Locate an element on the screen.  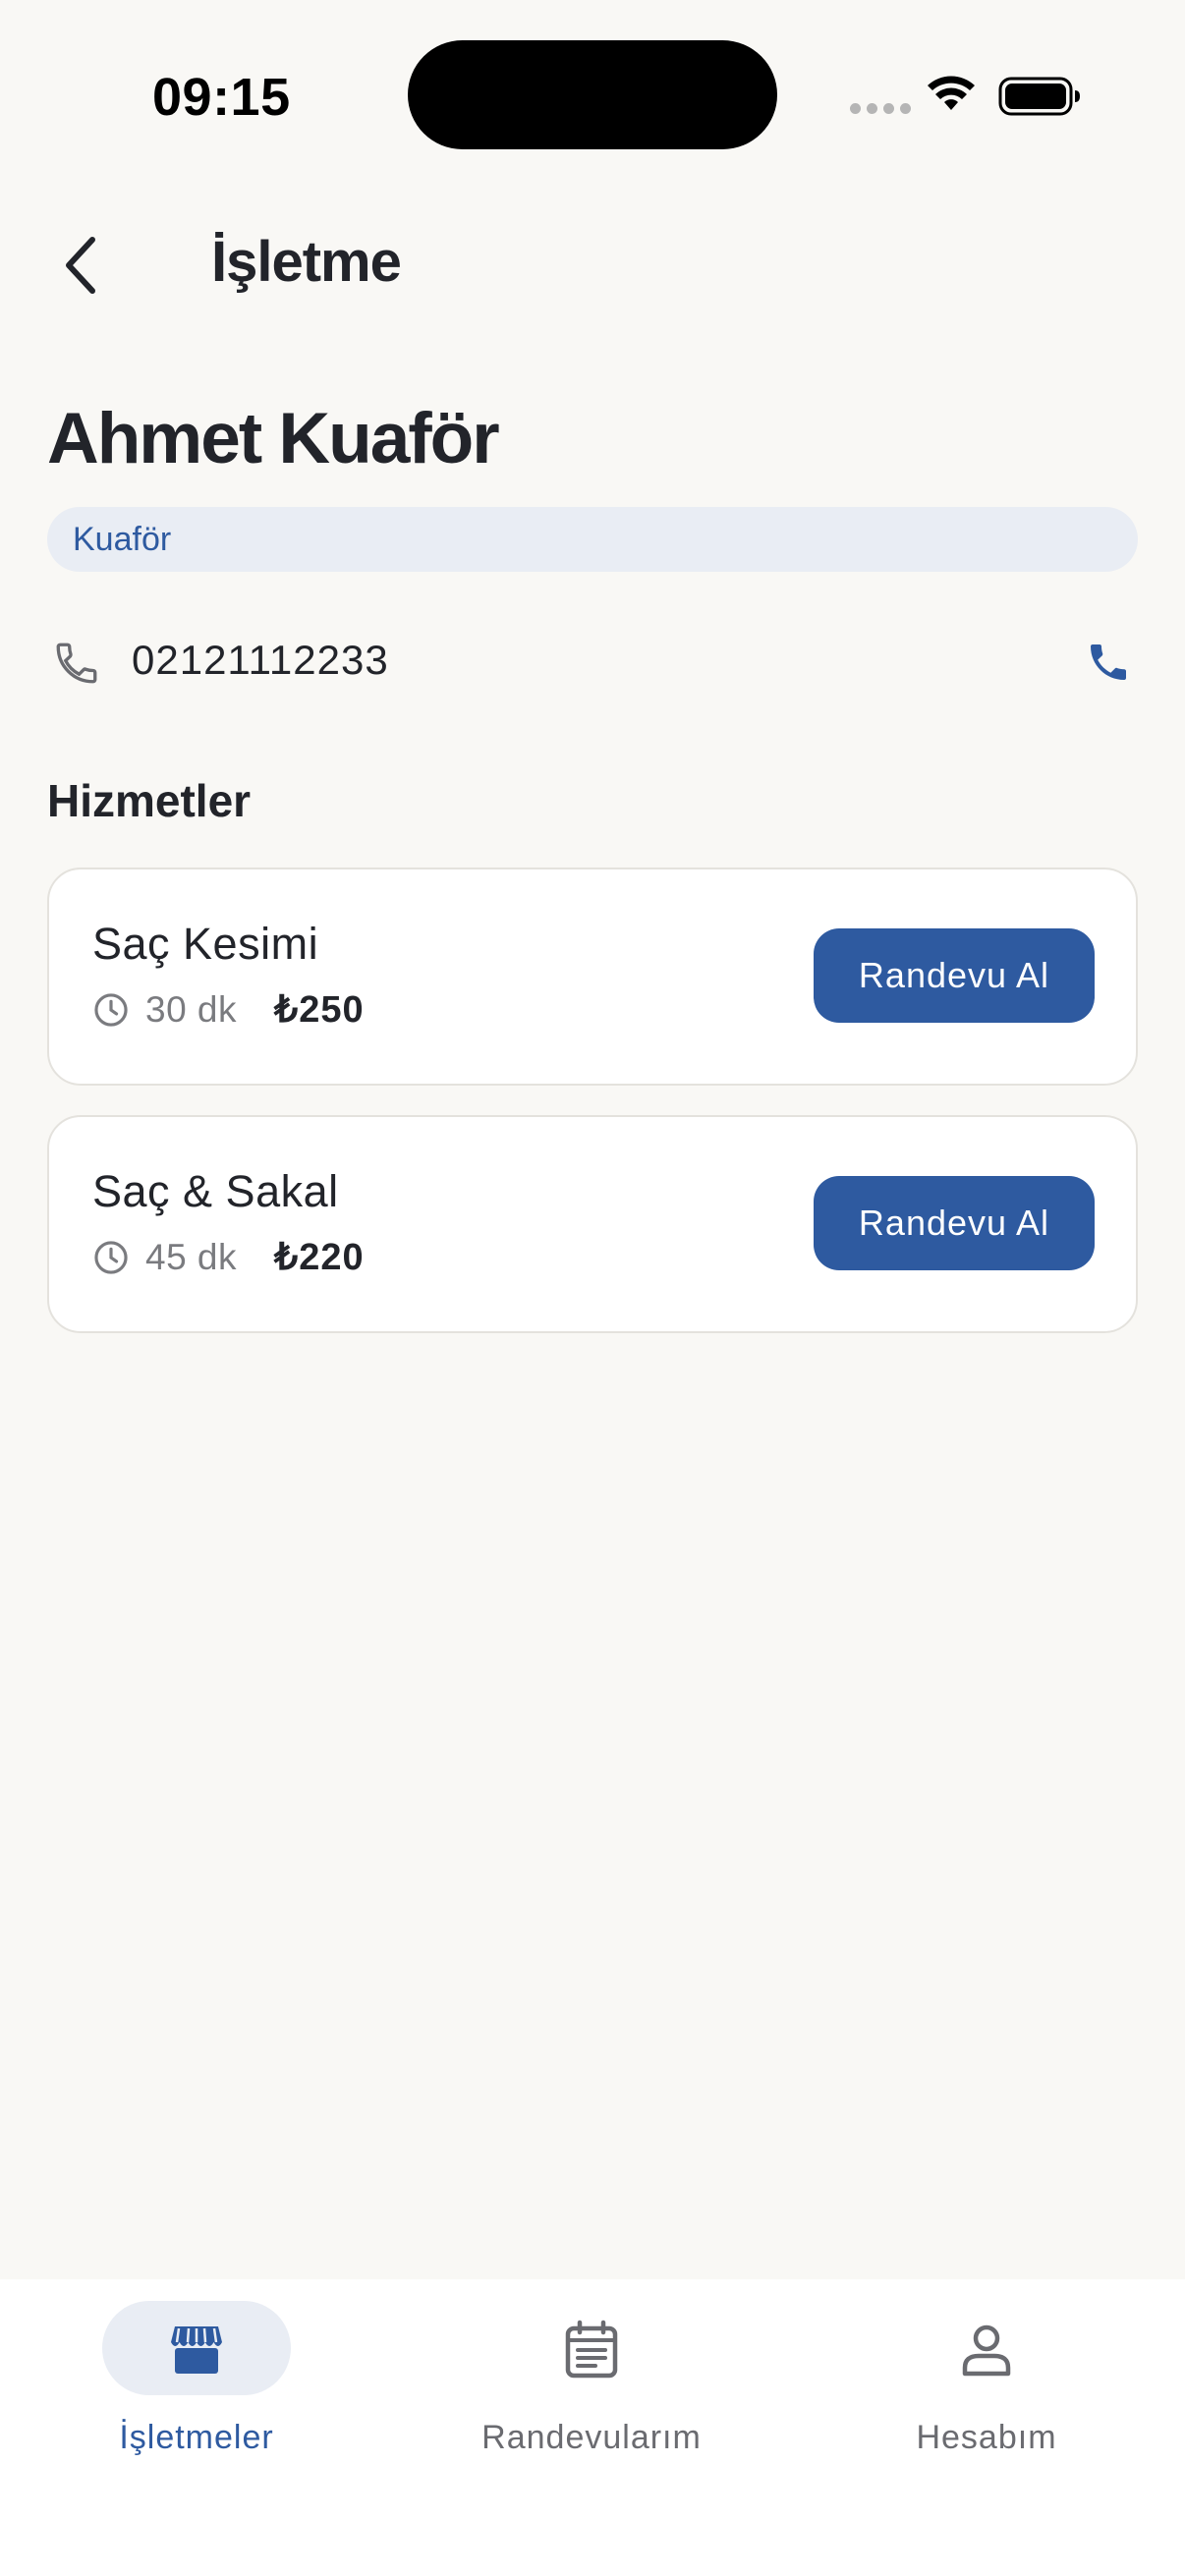
category-chip: Kuaför is located at coordinates (592, 539).